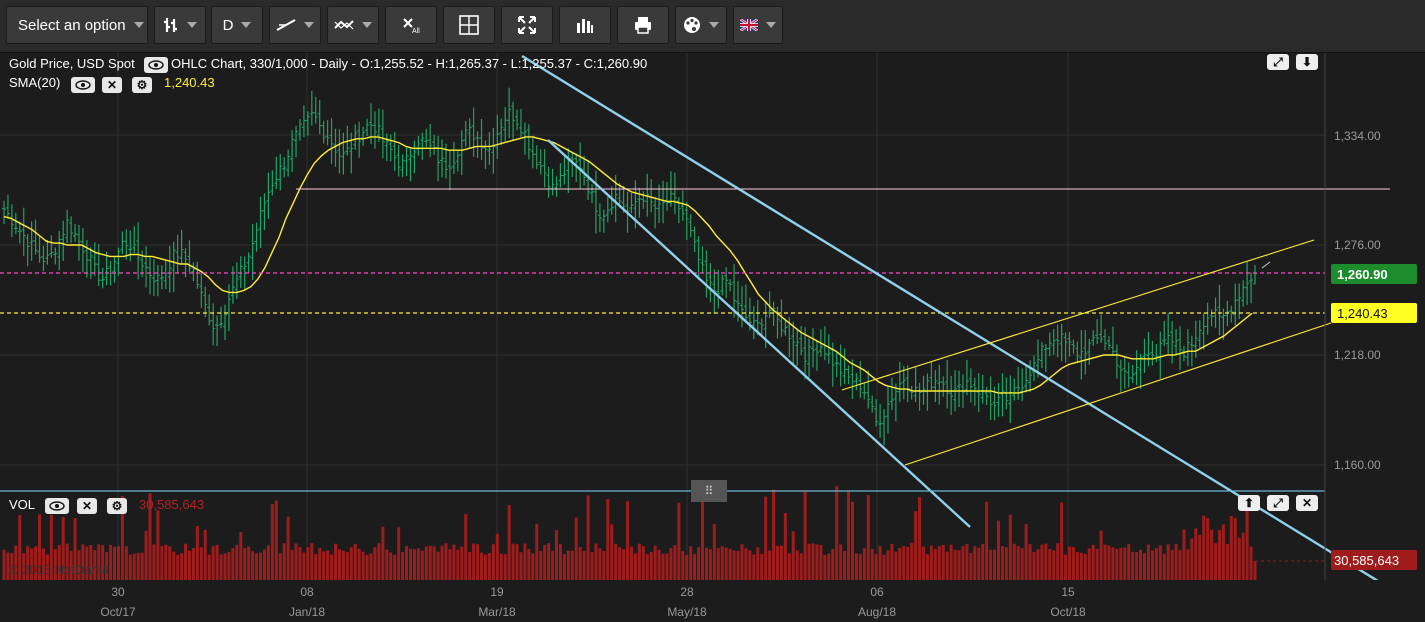 Image resolution: width=1425 pixels, height=622 pixels. I want to click on x-month-label: Oct/17, so click(118, 612).